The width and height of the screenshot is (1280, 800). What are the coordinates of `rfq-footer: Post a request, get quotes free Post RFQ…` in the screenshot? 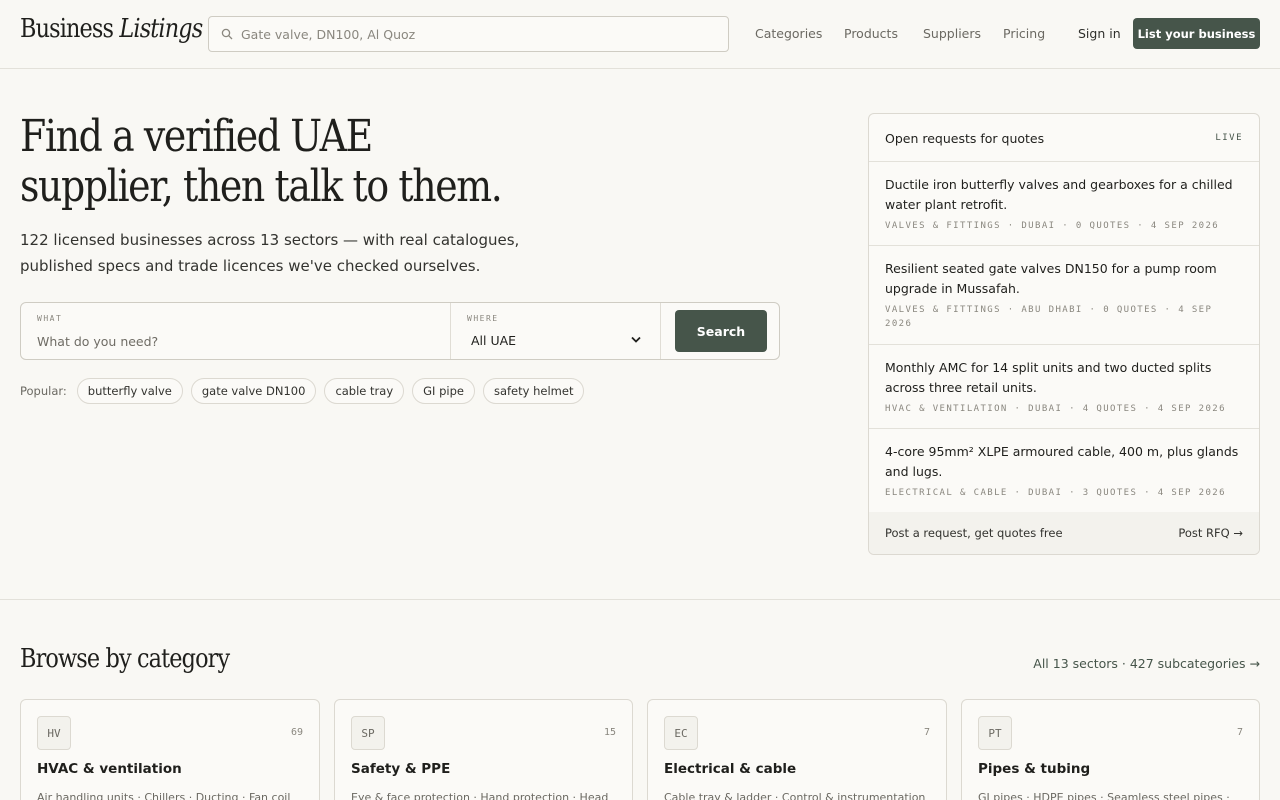 It's located at (1064, 533).